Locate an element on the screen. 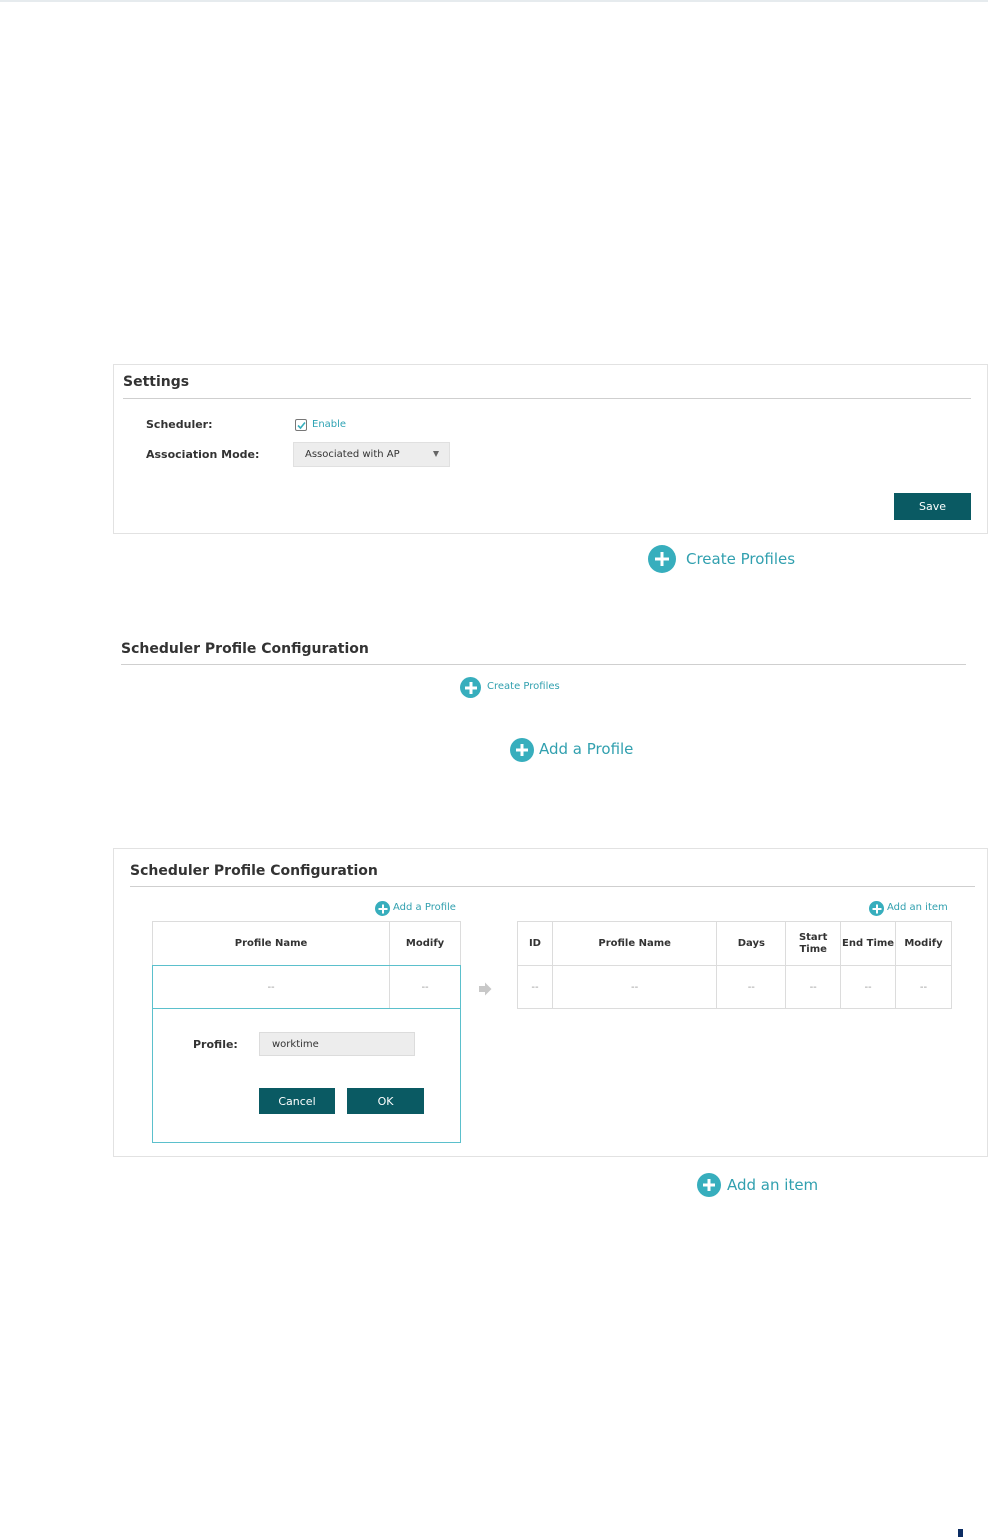 The width and height of the screenshot is (988, 1538). profile-table-header: Profile Name Modify is located at coordinates (306, 943).